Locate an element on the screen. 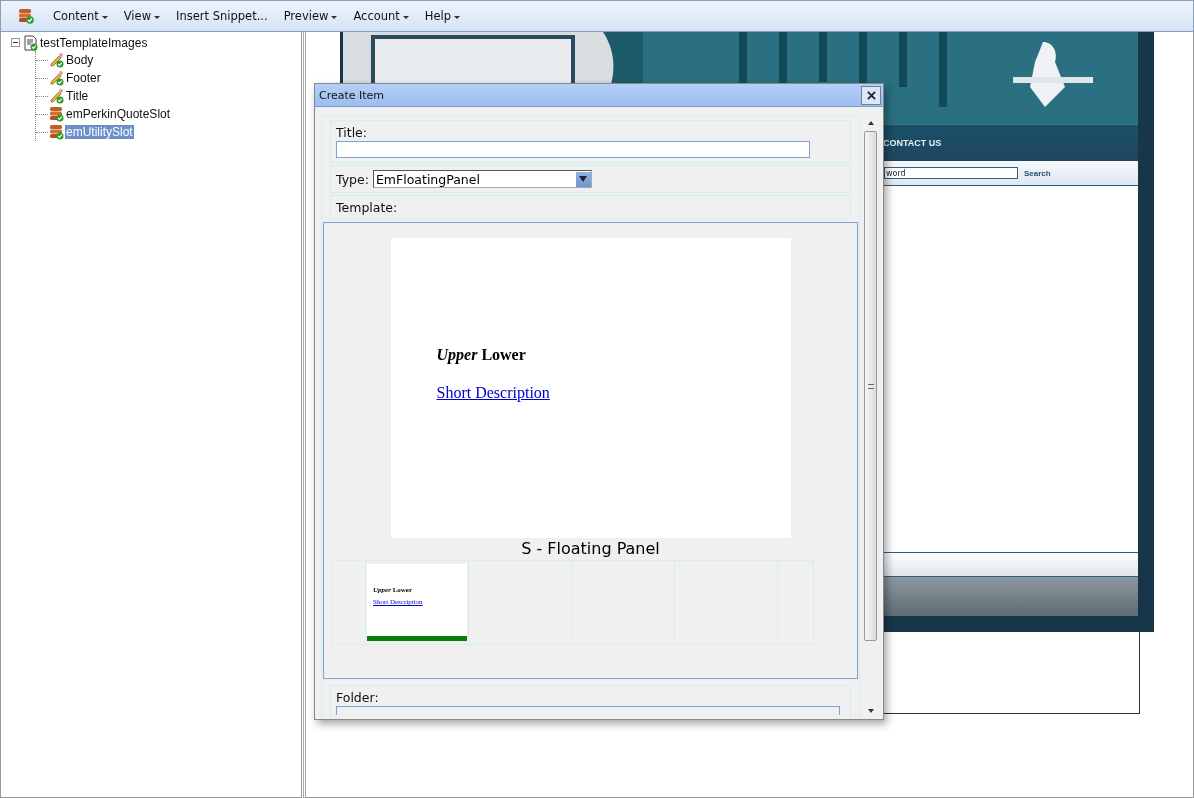 Image resolution: width=1194 pixels, height=798 pixels. nav-link: CONTACT US is located at coordinates (912, 143).